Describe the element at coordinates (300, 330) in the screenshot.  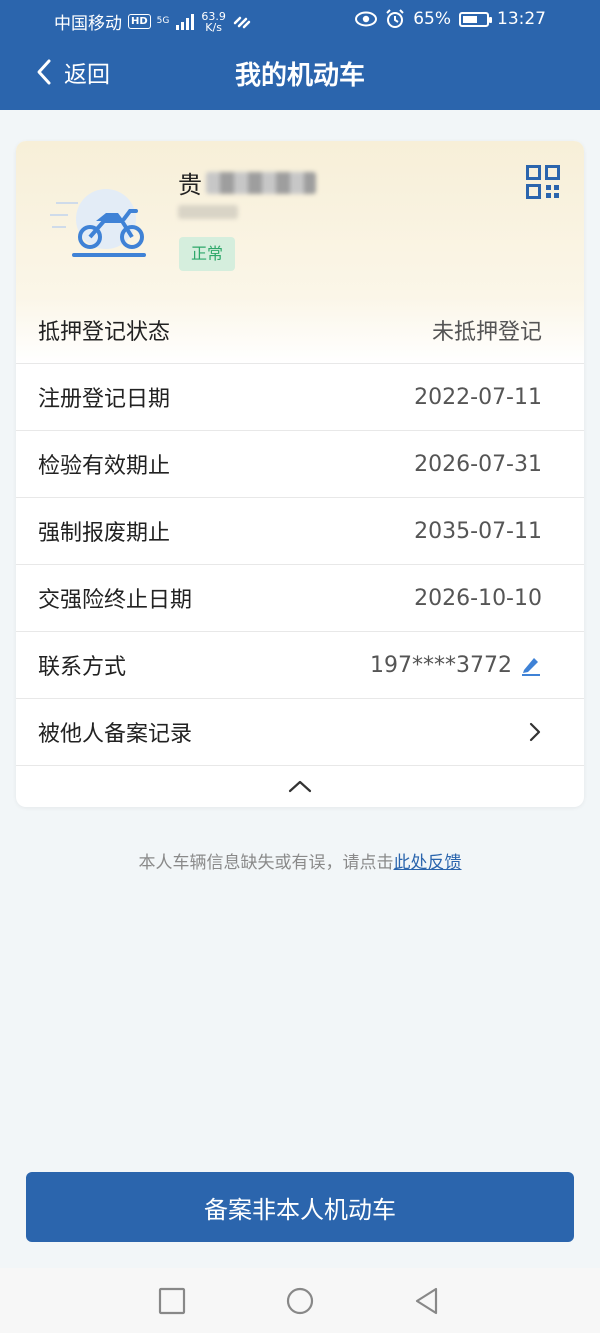
I see `row-mortgage-status: 抵押登记状态 未抵押登记` at that location.